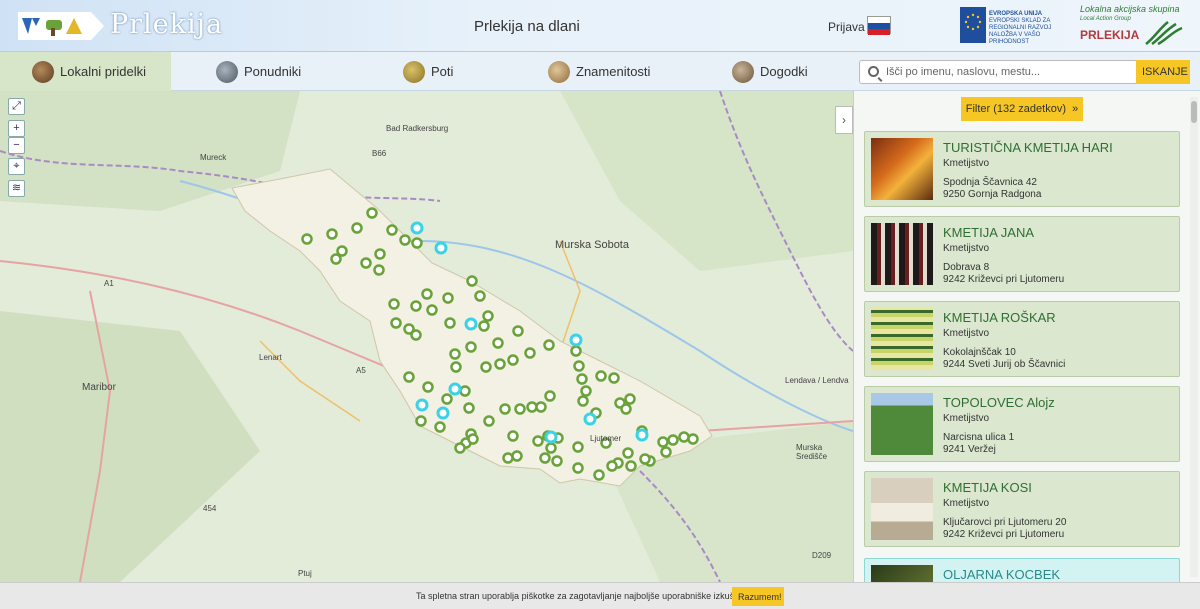  What do you see at coordinates (599, 71) in the screenshot?
I see `tab-landmarks: Znamenitosti` at bounding box center [599, 71].